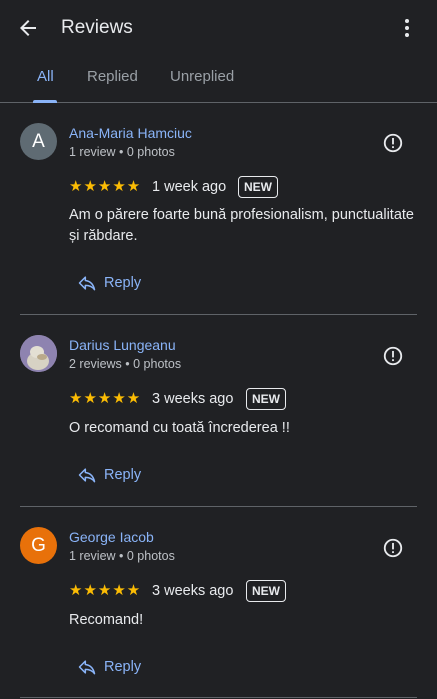 The image size is (437, 699). What do you see at coordinates (218, 28) in the screenshot?
I see `app-bar: Reviews` at bounding box center [218, 28].